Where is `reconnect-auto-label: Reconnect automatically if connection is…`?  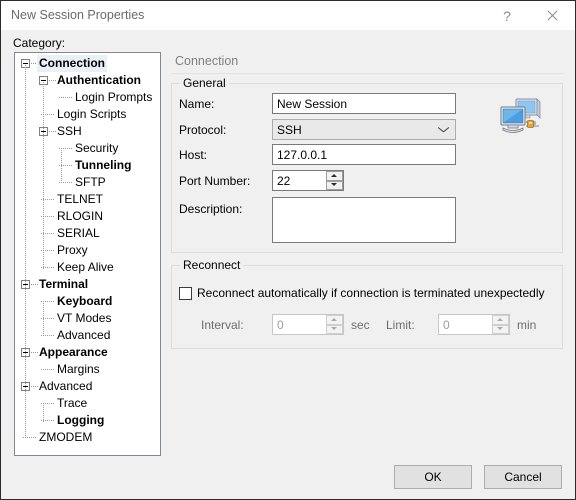
reconnect-auto-label: Reconnect automatically if connection is… is located at coordinates (371, 293).